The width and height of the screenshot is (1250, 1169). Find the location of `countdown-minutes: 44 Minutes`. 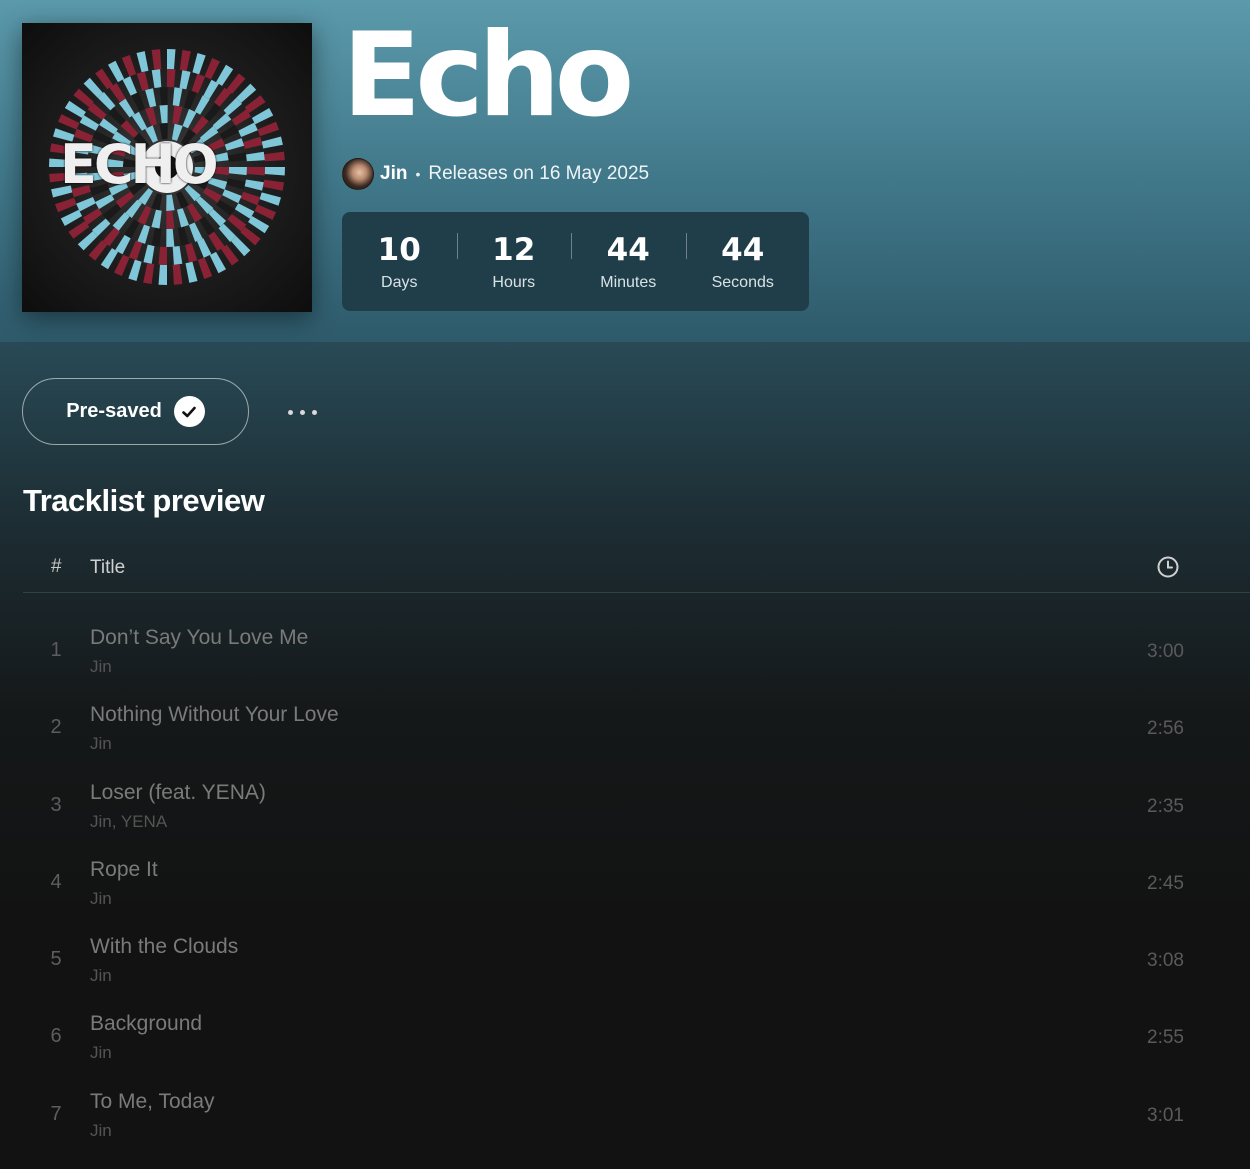

countdown-minutes: 44 Minutes is located at coordinates (628, 262).